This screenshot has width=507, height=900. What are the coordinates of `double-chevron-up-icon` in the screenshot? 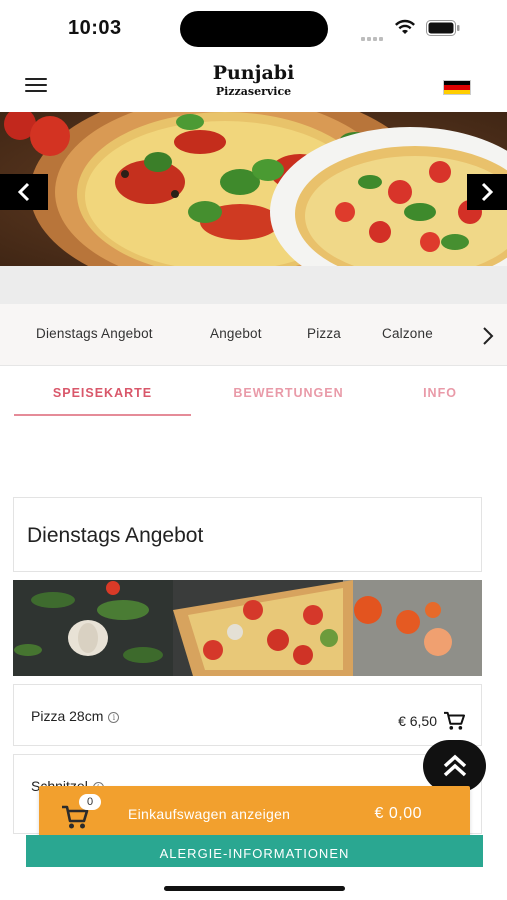 It's located at (454, 765).